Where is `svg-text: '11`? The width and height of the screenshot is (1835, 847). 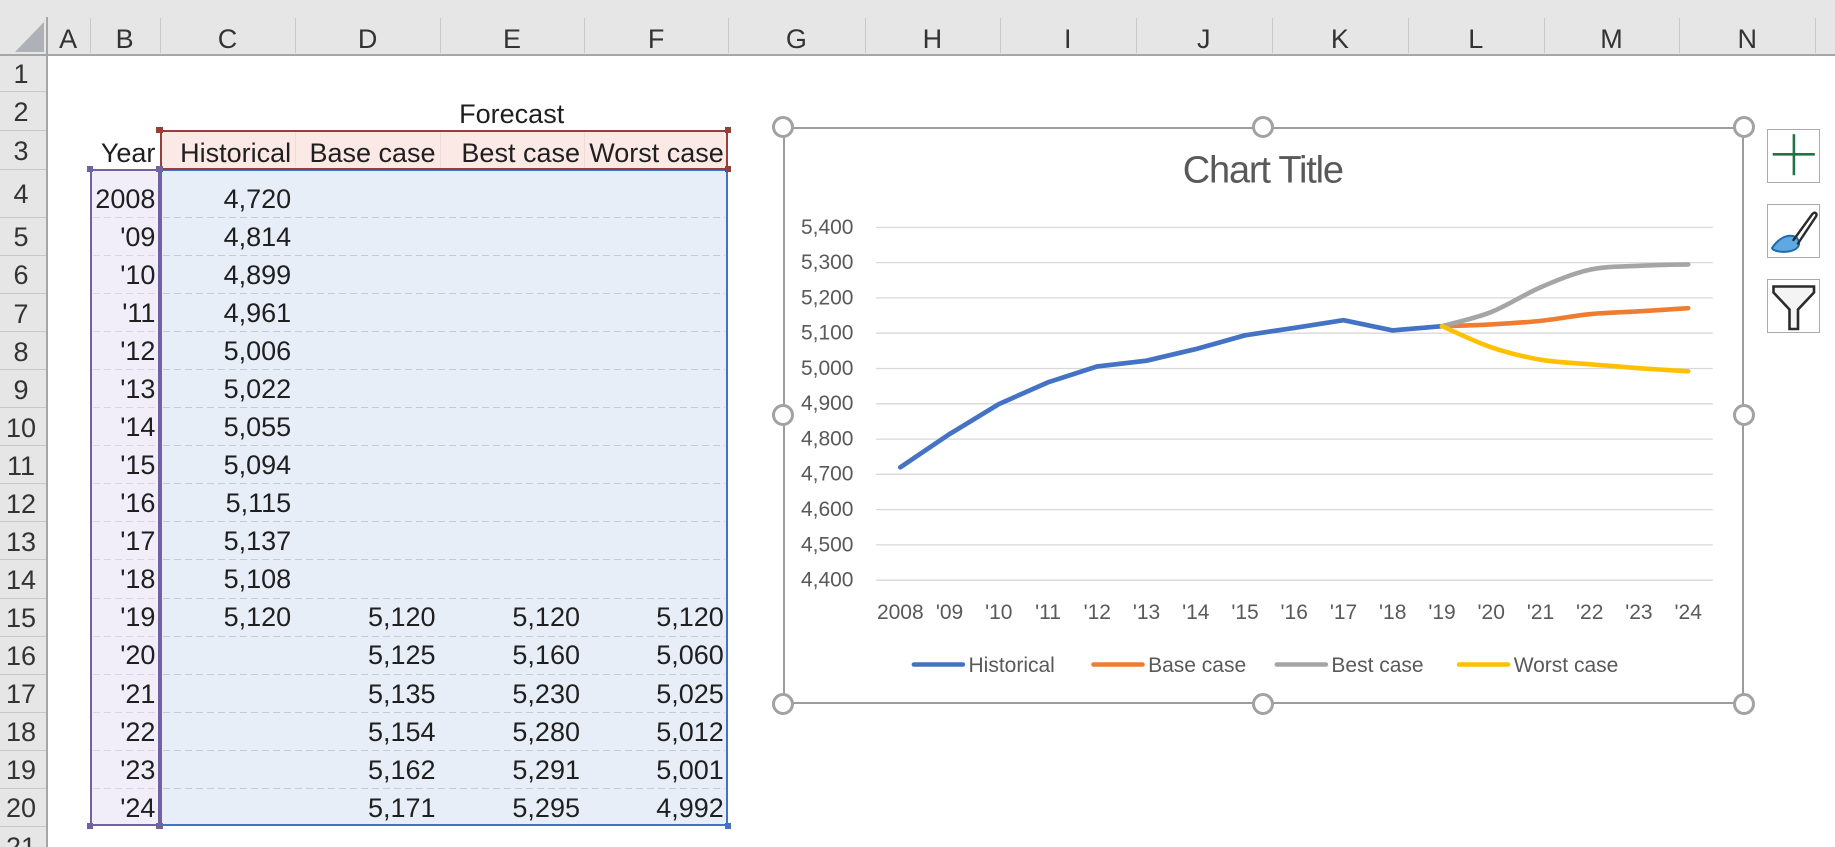
svg-text: '11 is located at coordinates (1048, 611).